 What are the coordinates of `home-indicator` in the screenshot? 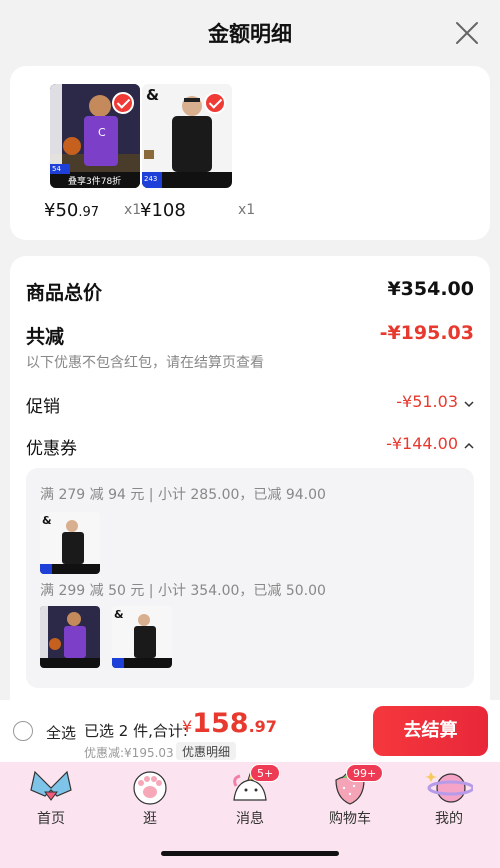 It's located at (250, 853).